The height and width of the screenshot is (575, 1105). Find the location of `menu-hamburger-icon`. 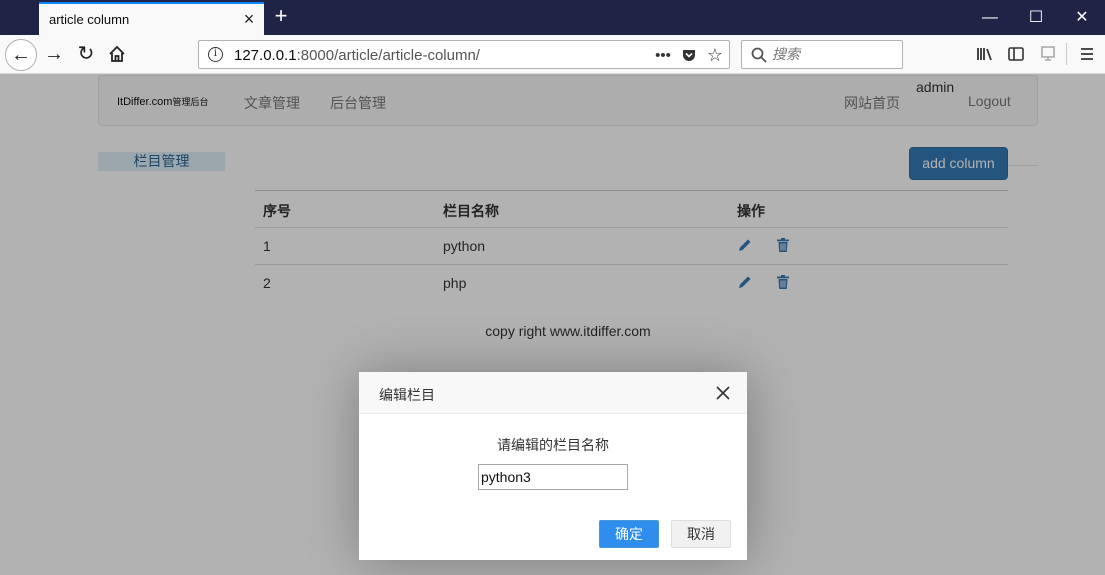

menu-hamburger-icon is located at coordinates (1087, 54).